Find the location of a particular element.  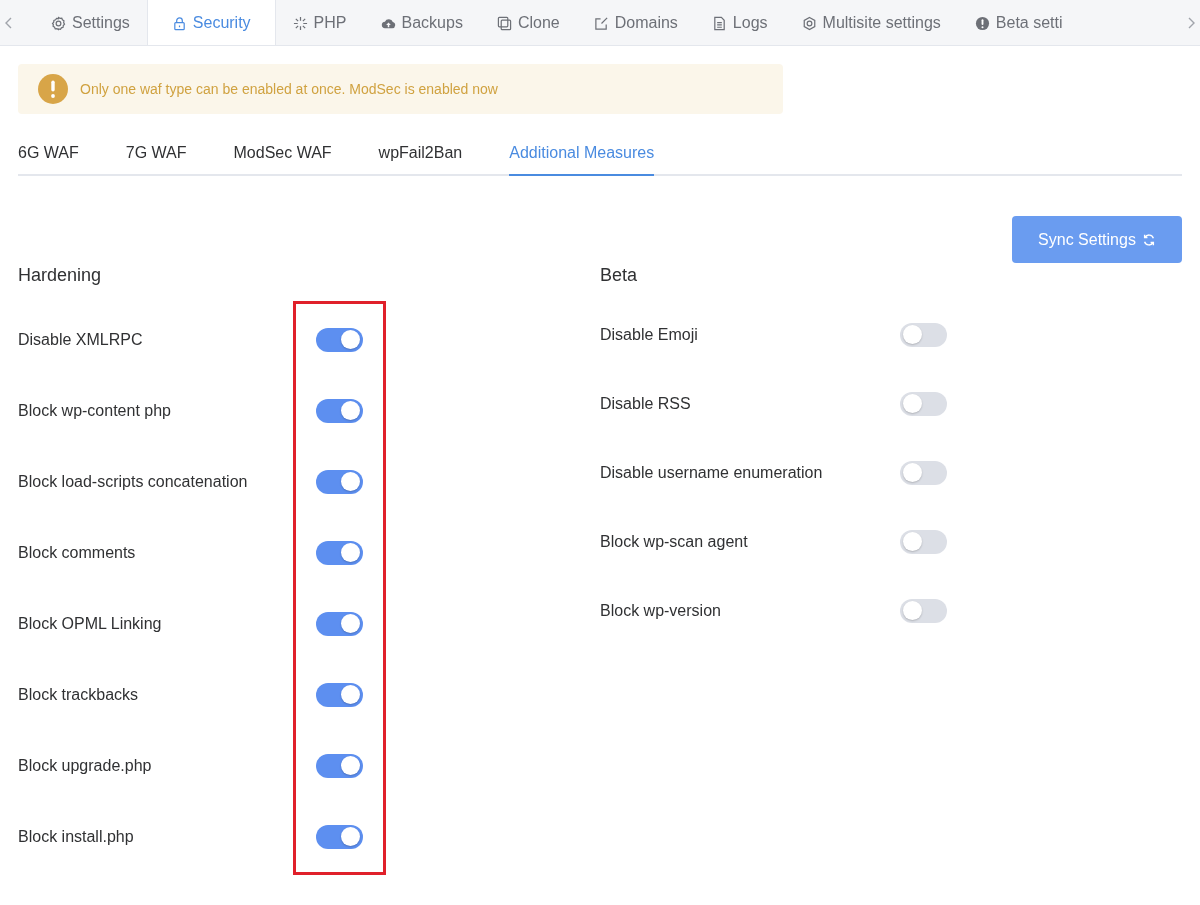

setting-label: Disable RSS is located at coordinates (645, 403).